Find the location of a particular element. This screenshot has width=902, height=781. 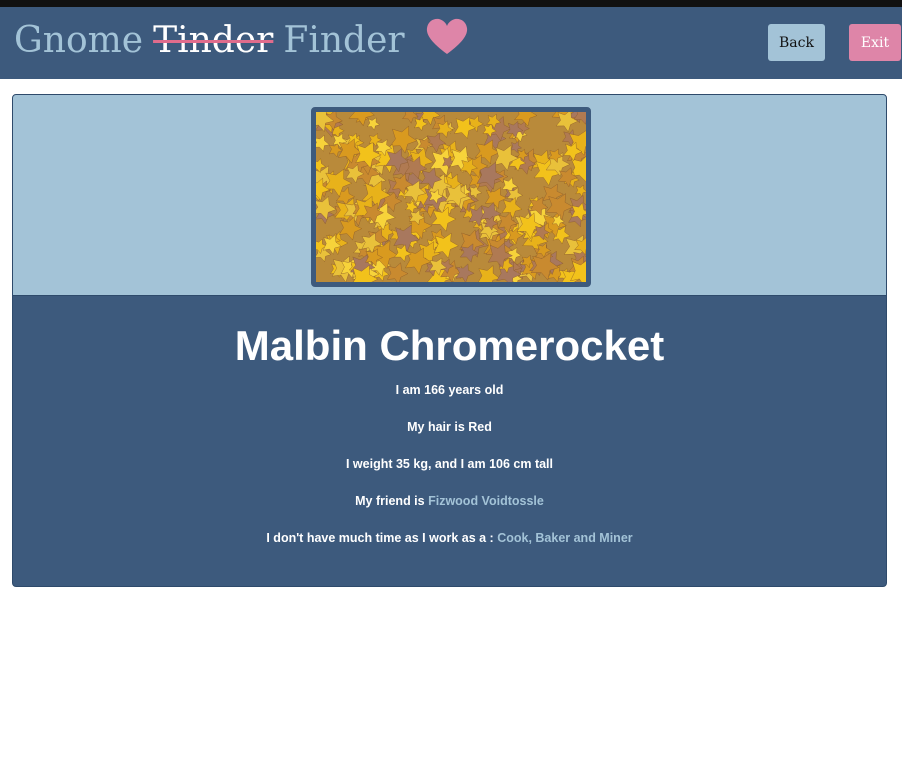

navbar: Gnome Tinder Finder Back Exit is located at coordinates (451, 43).